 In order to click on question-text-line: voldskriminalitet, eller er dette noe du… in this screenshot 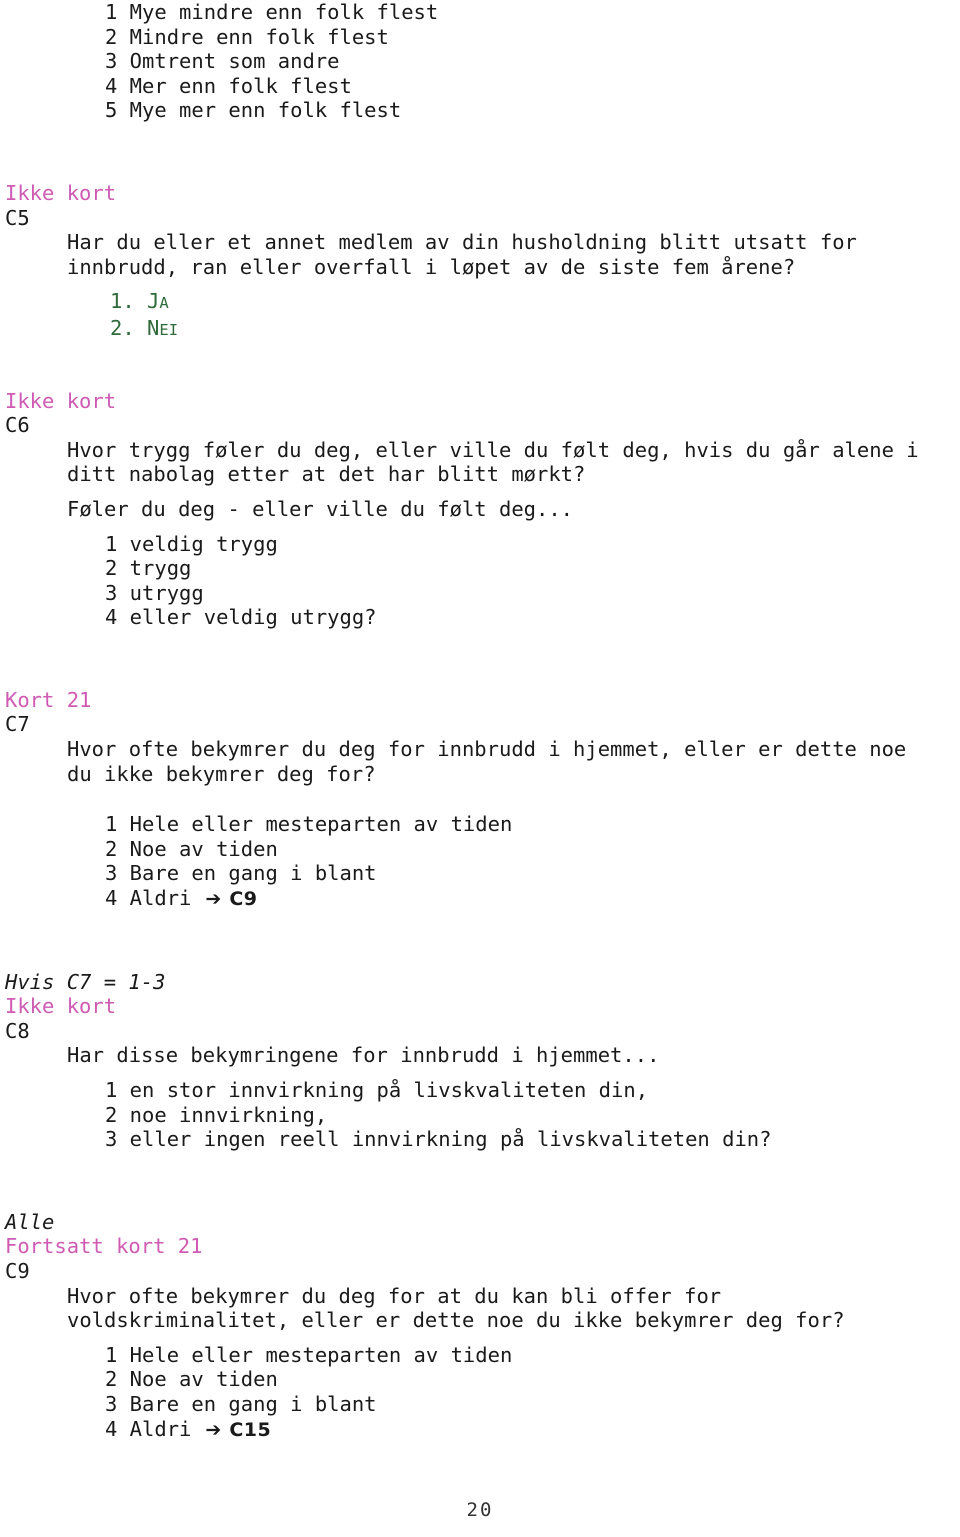, I will do `click(456, 1320)`.